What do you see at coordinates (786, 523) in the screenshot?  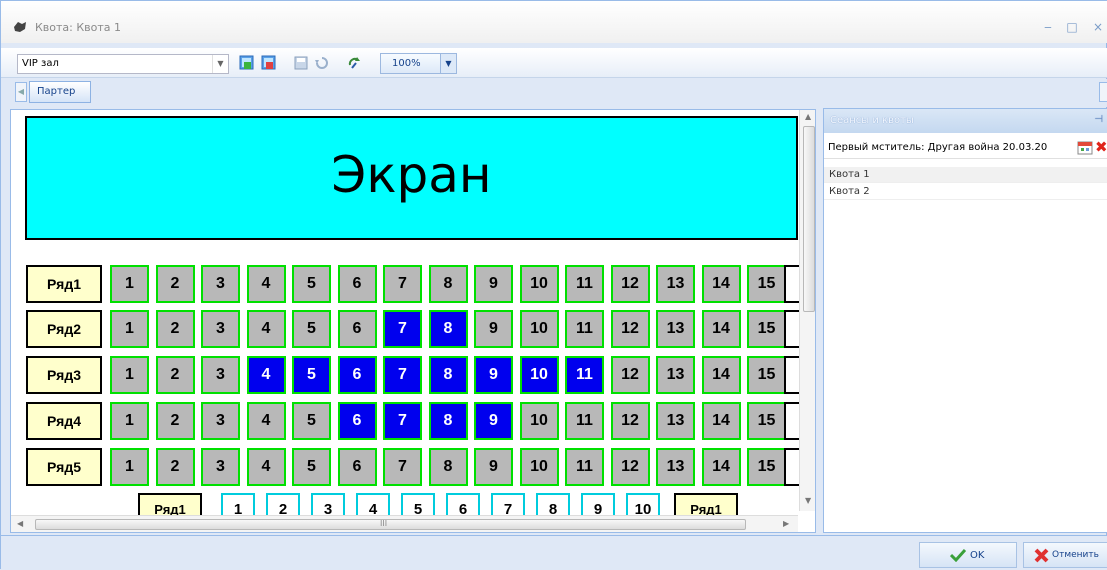 I see `scroll-right-icon: ▶` at bounding box center [786, 523].